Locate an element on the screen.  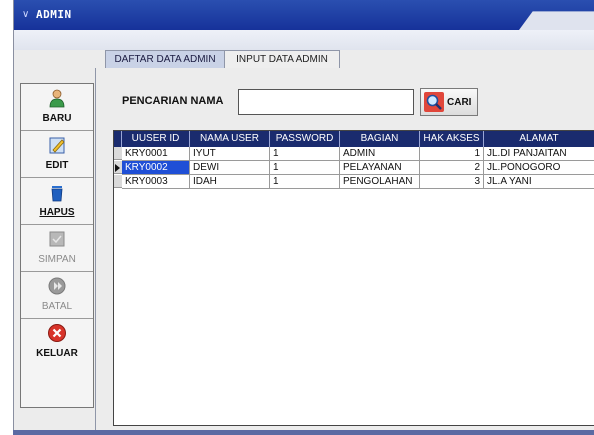
table-cell: JL.PONOGORO is located at coordinates (539, 168).